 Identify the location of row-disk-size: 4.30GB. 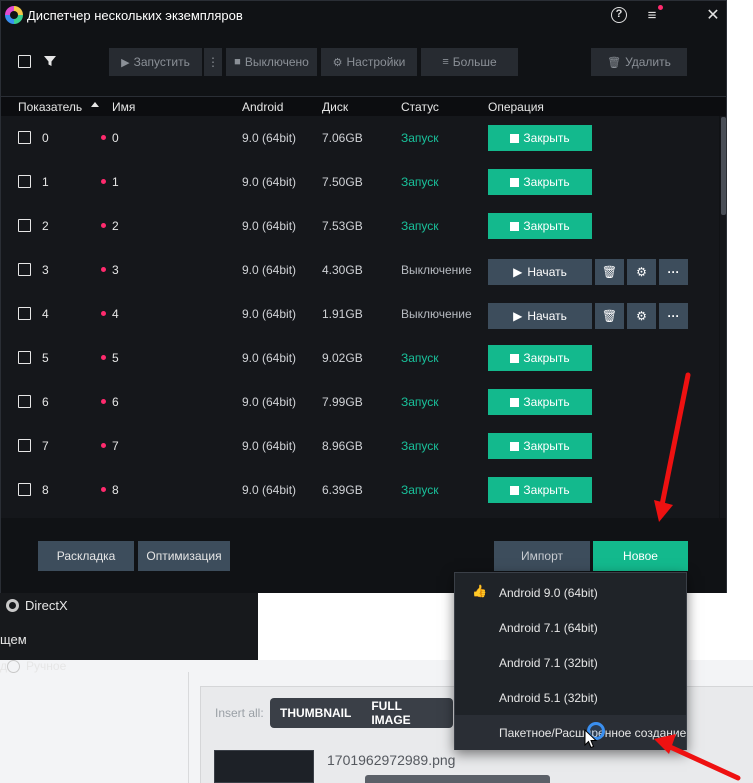
(342, 270).